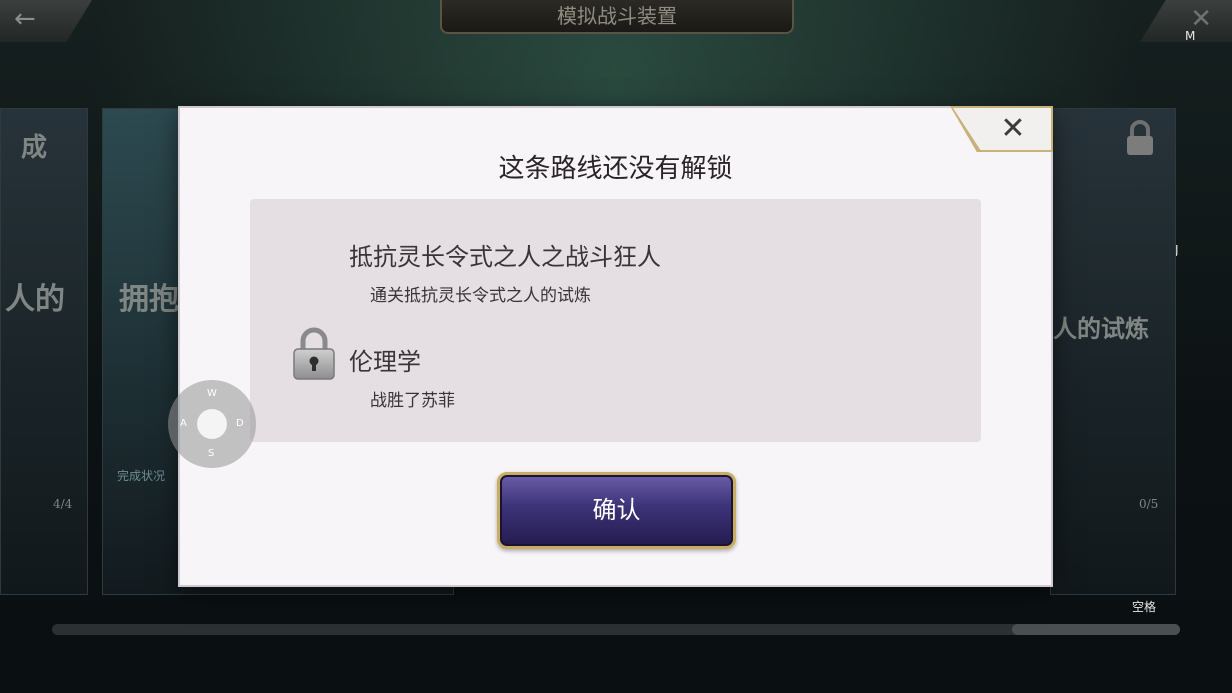 The width and height of the screenshot is (1232, 693). Describe the element at coordinates (240, 423) in the screenshot. I see `wasd-key-d: D` at that location.